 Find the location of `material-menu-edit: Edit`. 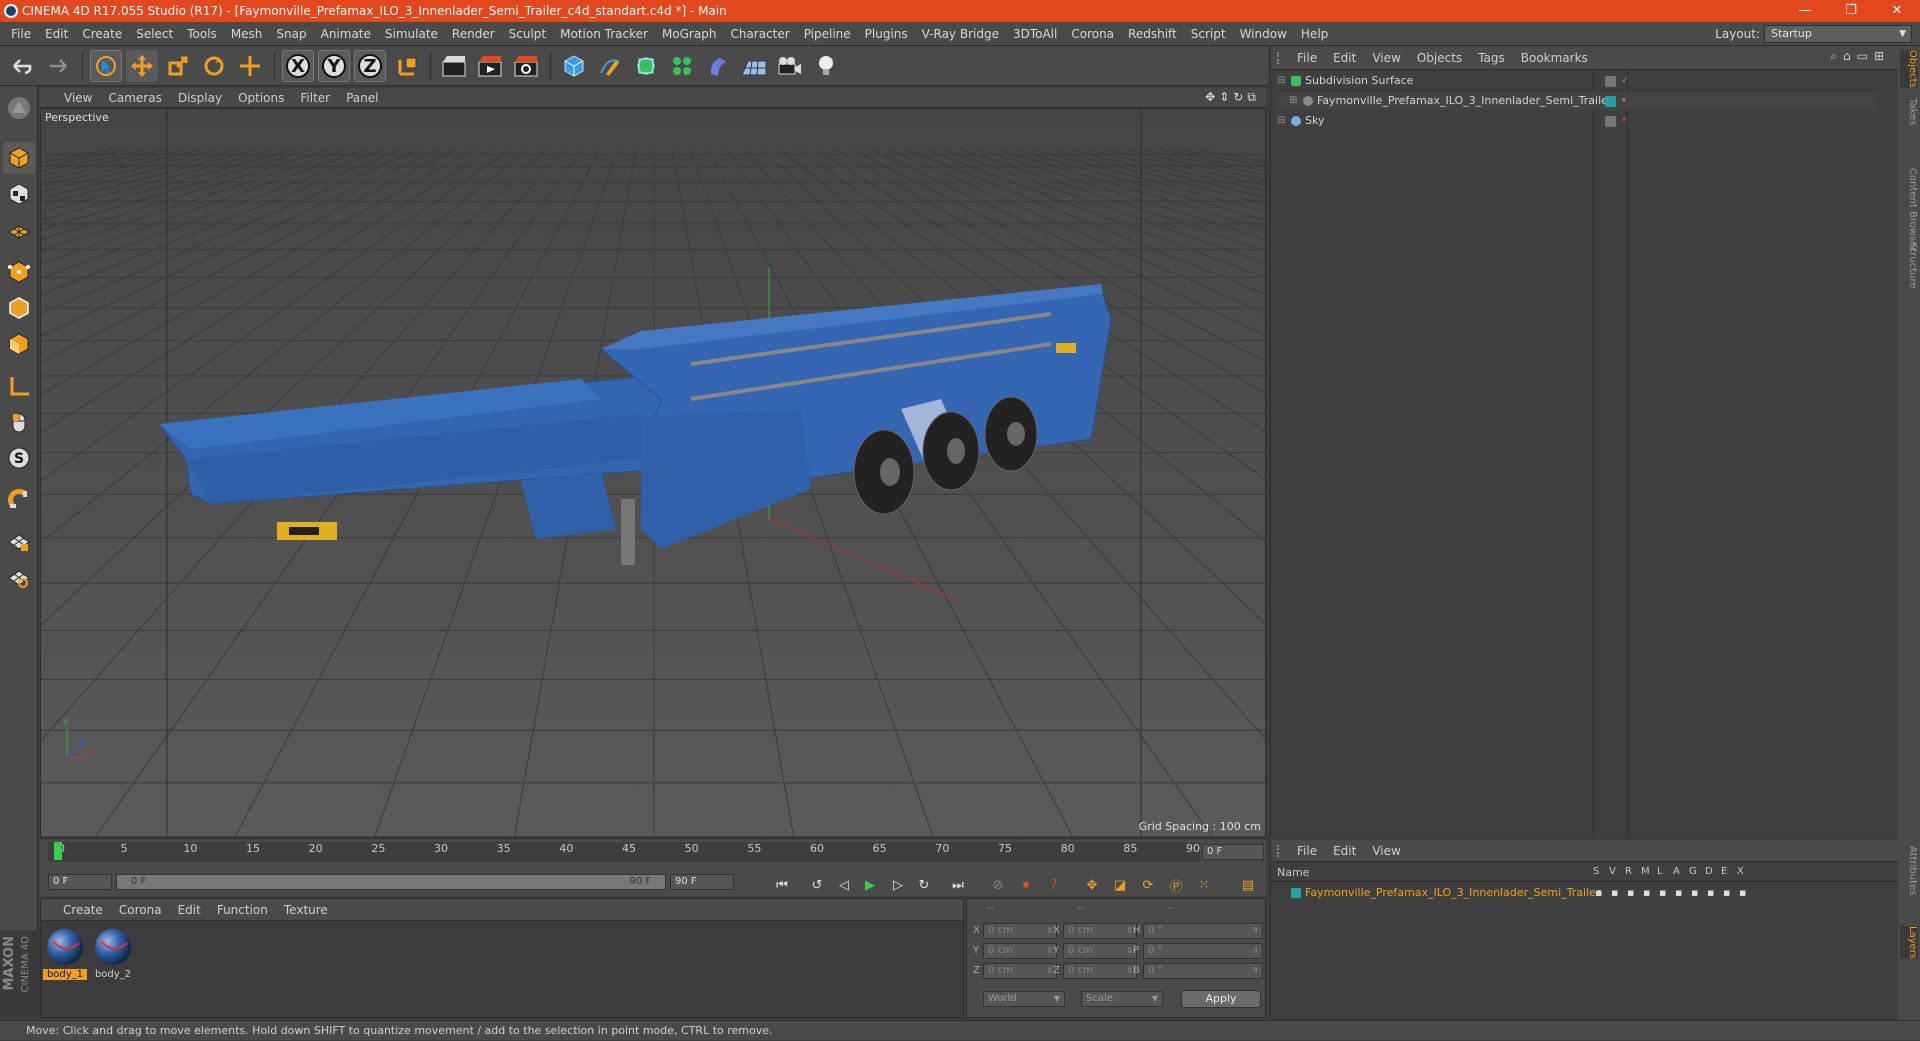

material-menu-edit: Edit is located at coordinates (189, 910).